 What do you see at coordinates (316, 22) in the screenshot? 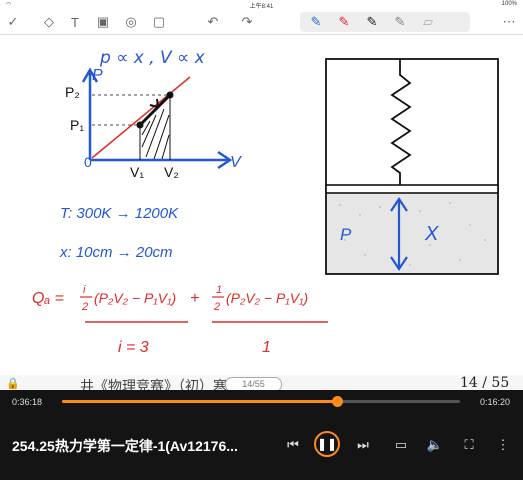
I see `pen-blue-icon: ✎` at bounding box center [316, 22].